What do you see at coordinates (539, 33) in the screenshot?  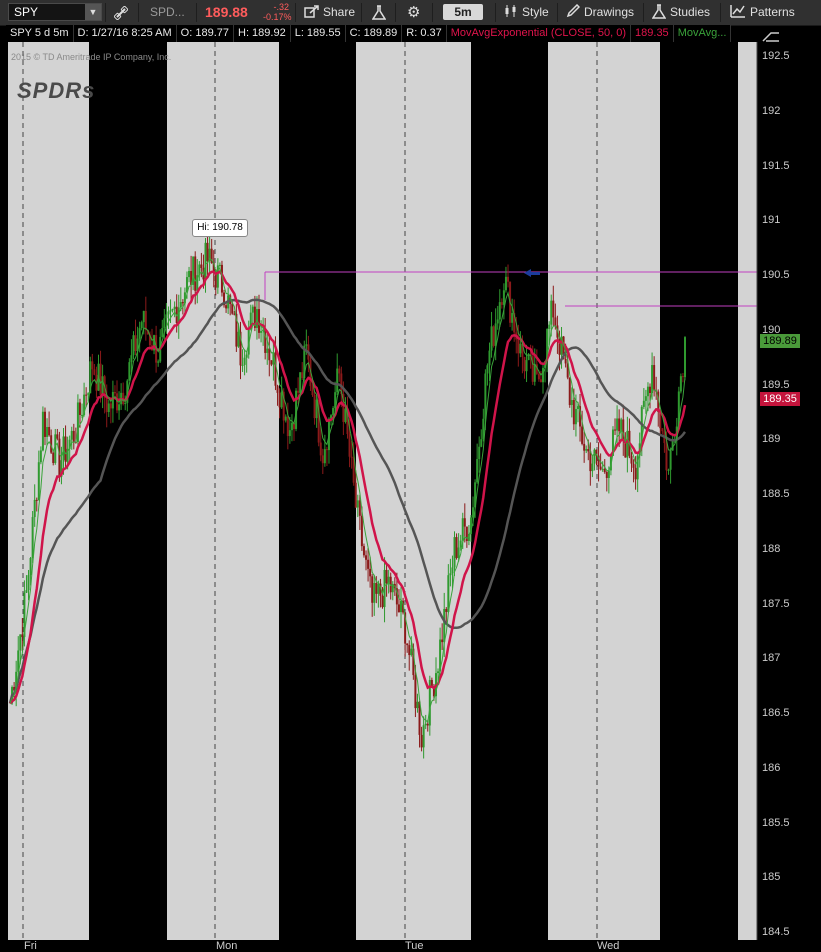 I see `study-ema-label: MovAvgExponential (CLOSE, 50, 0)` at bounding box center [539, 33].